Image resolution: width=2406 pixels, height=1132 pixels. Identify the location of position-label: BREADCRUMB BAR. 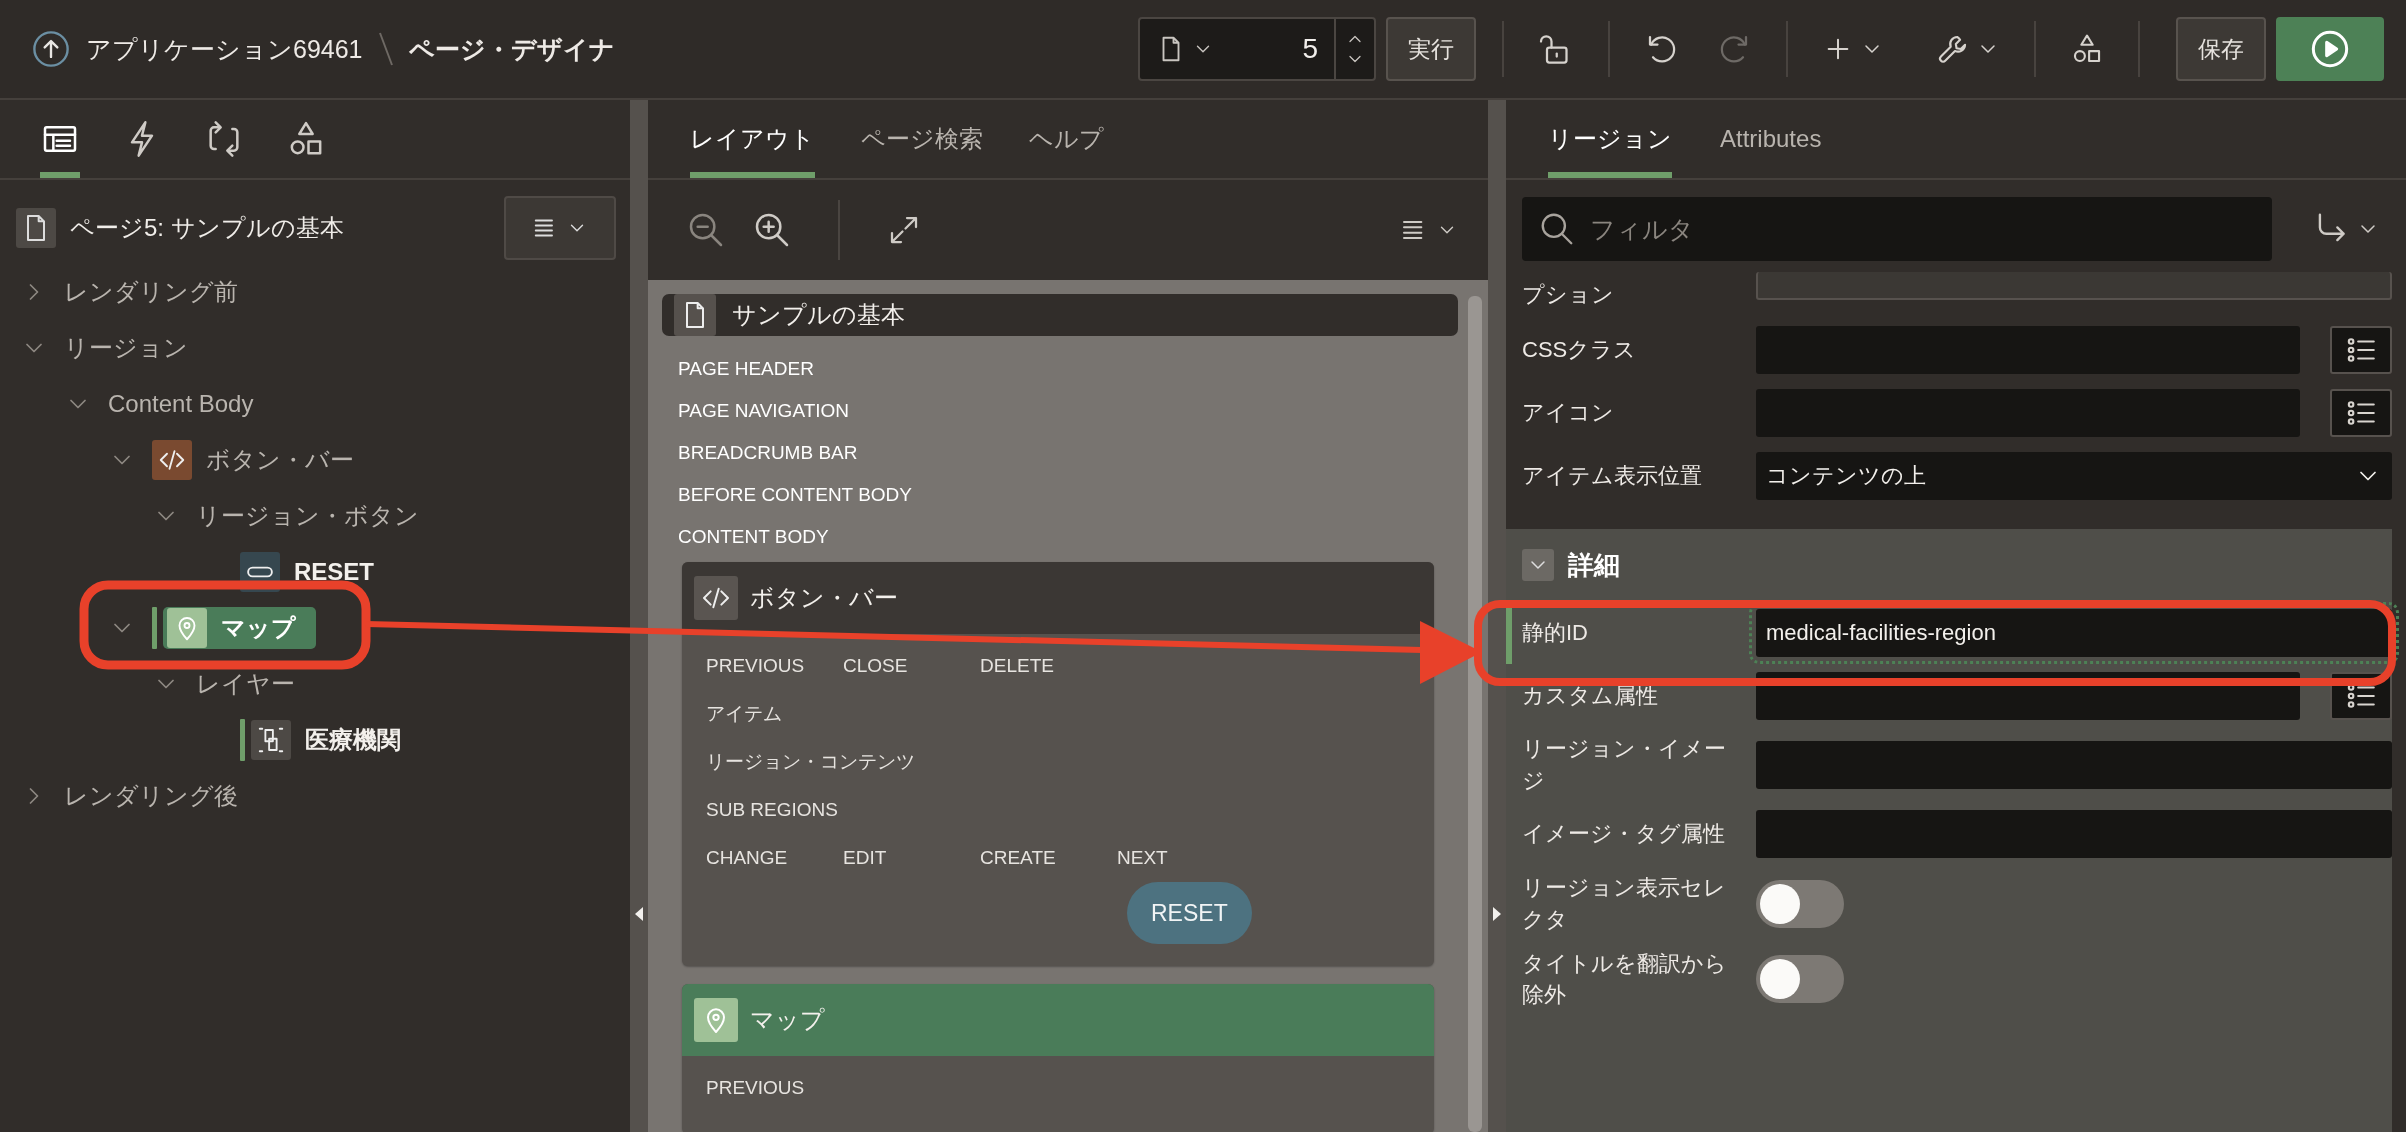
(768, 453).